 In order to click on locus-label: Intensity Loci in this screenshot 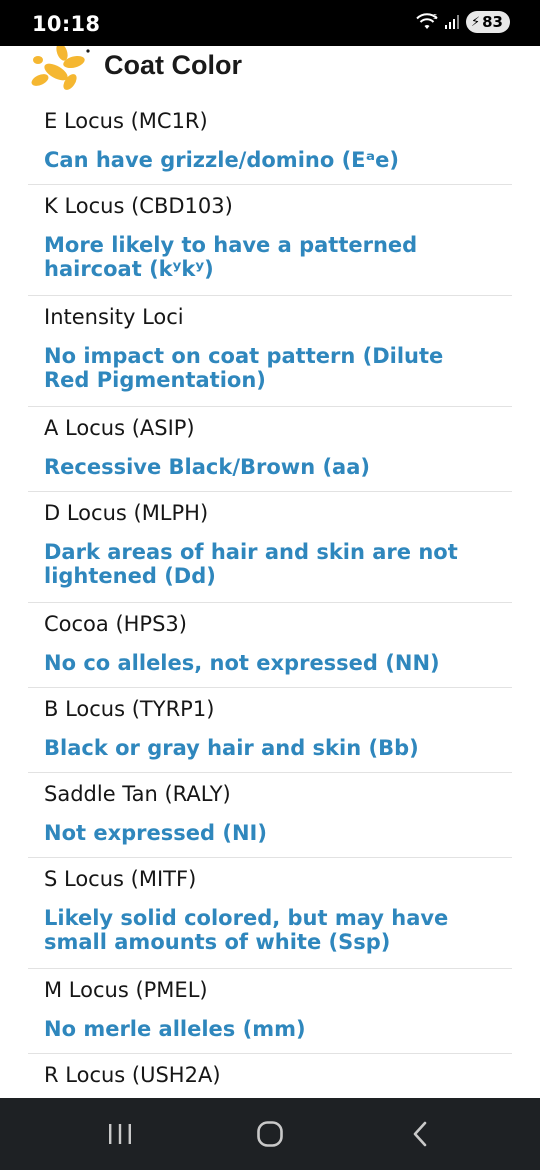, I will do `click(114, 317)`.